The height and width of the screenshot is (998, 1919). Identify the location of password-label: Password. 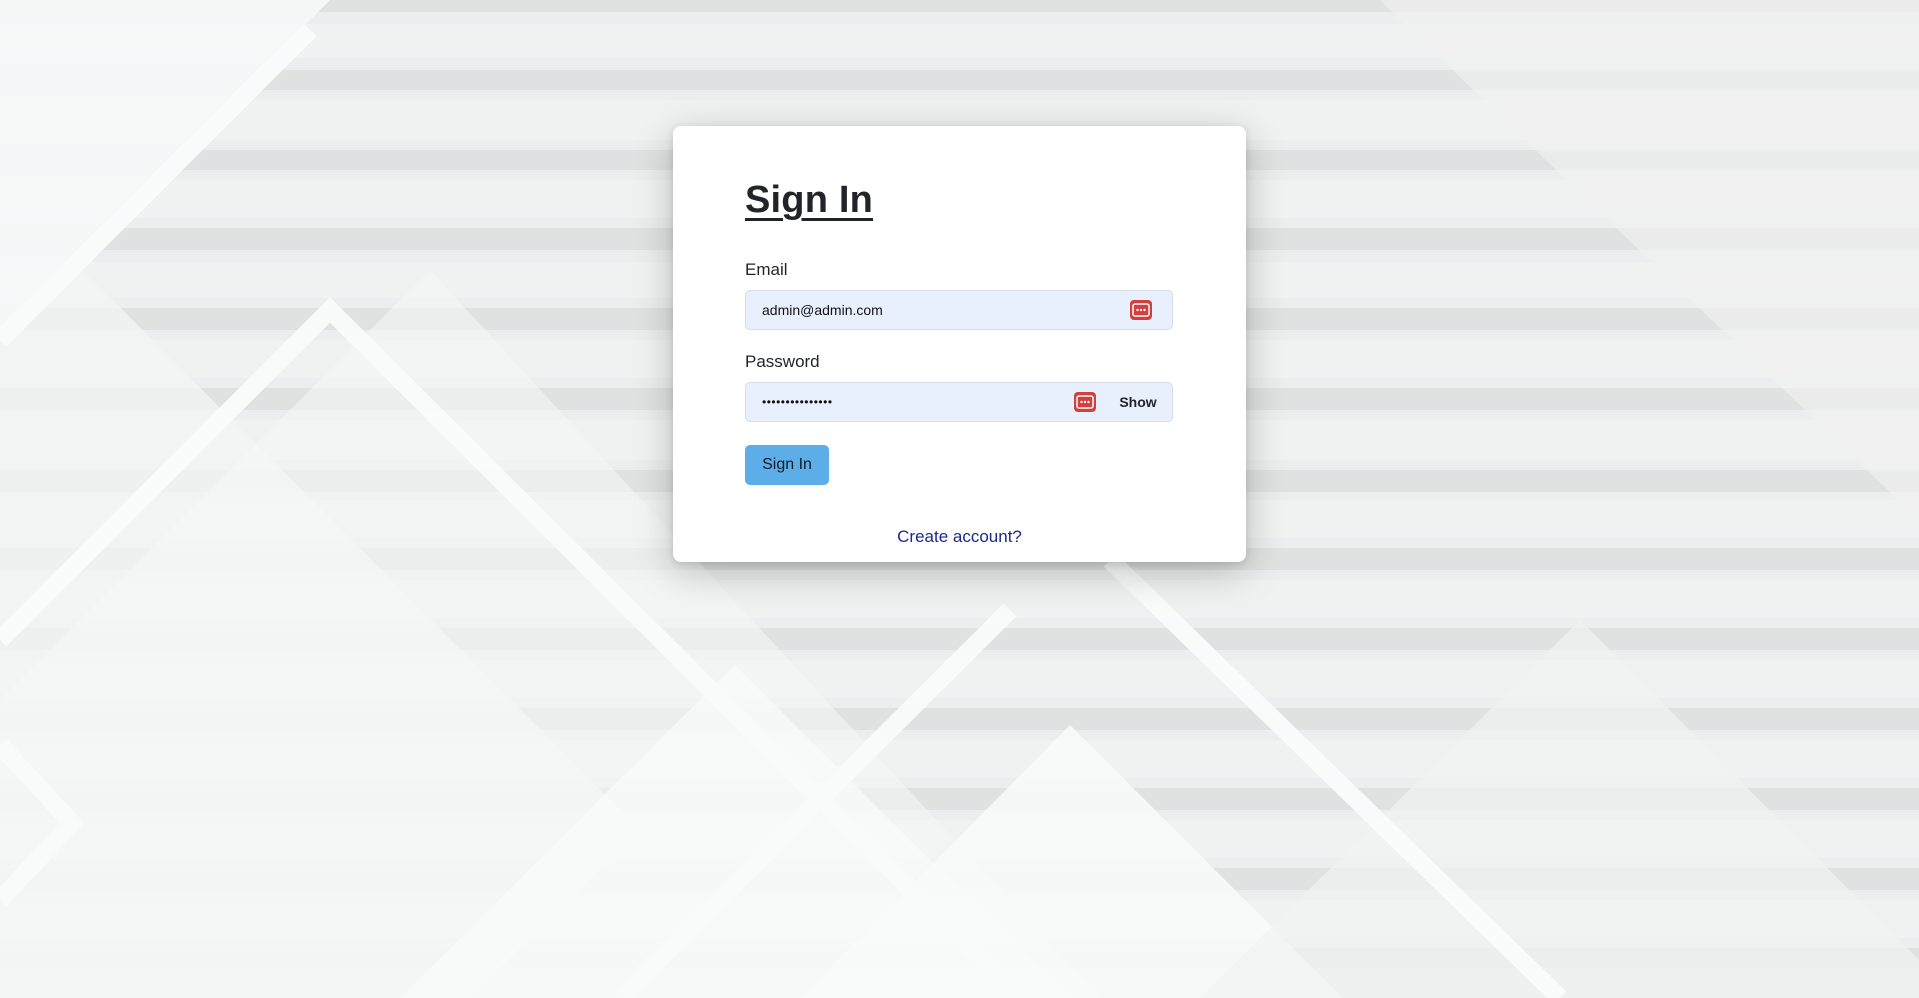
(782, 361).